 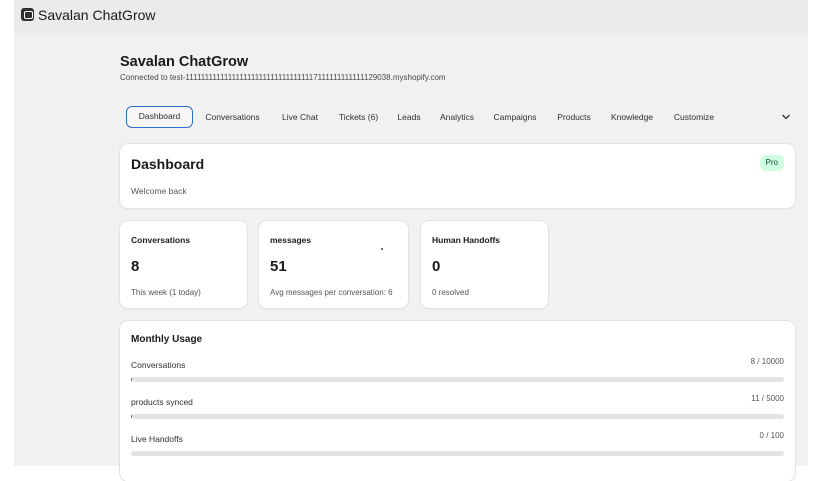 What do you see at coordinates (97, 15) in the screenshot?
I see `app-name: Savalan ChatGrow` at bounding box center [97, 15].